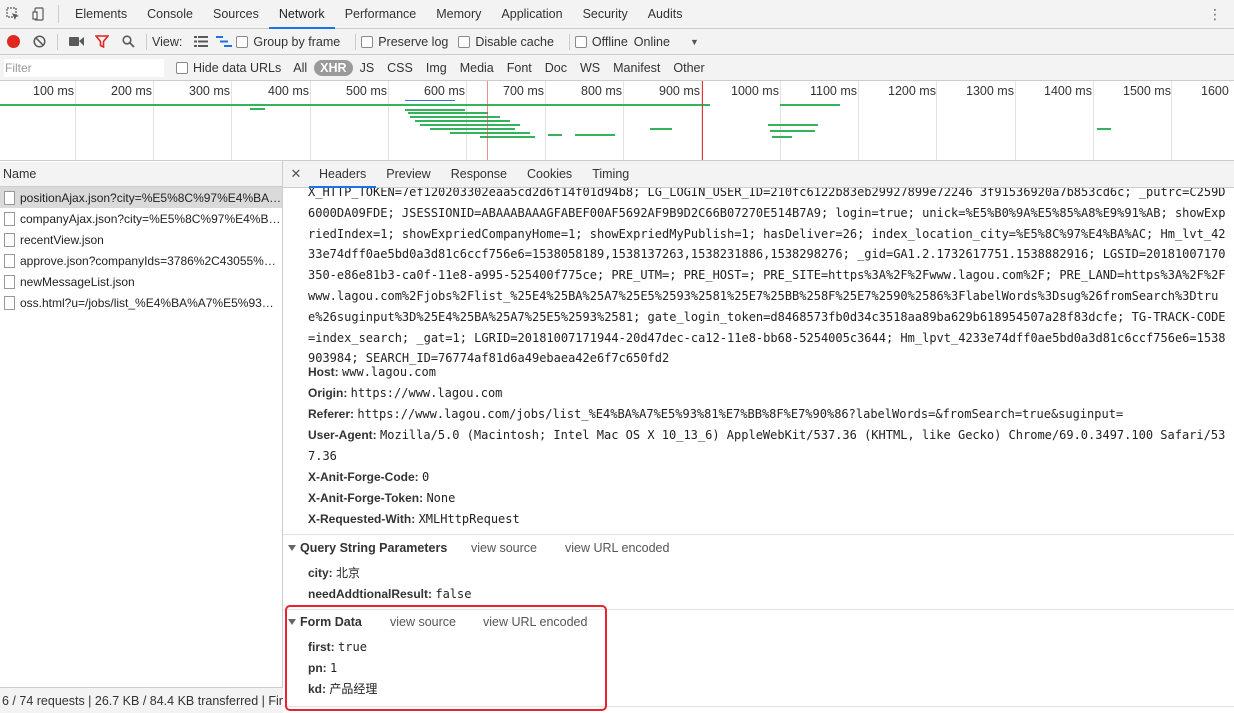  Describe the element at coordinates (477, 68) in the screenshot. I see `filter-type-media: Media` at that location.